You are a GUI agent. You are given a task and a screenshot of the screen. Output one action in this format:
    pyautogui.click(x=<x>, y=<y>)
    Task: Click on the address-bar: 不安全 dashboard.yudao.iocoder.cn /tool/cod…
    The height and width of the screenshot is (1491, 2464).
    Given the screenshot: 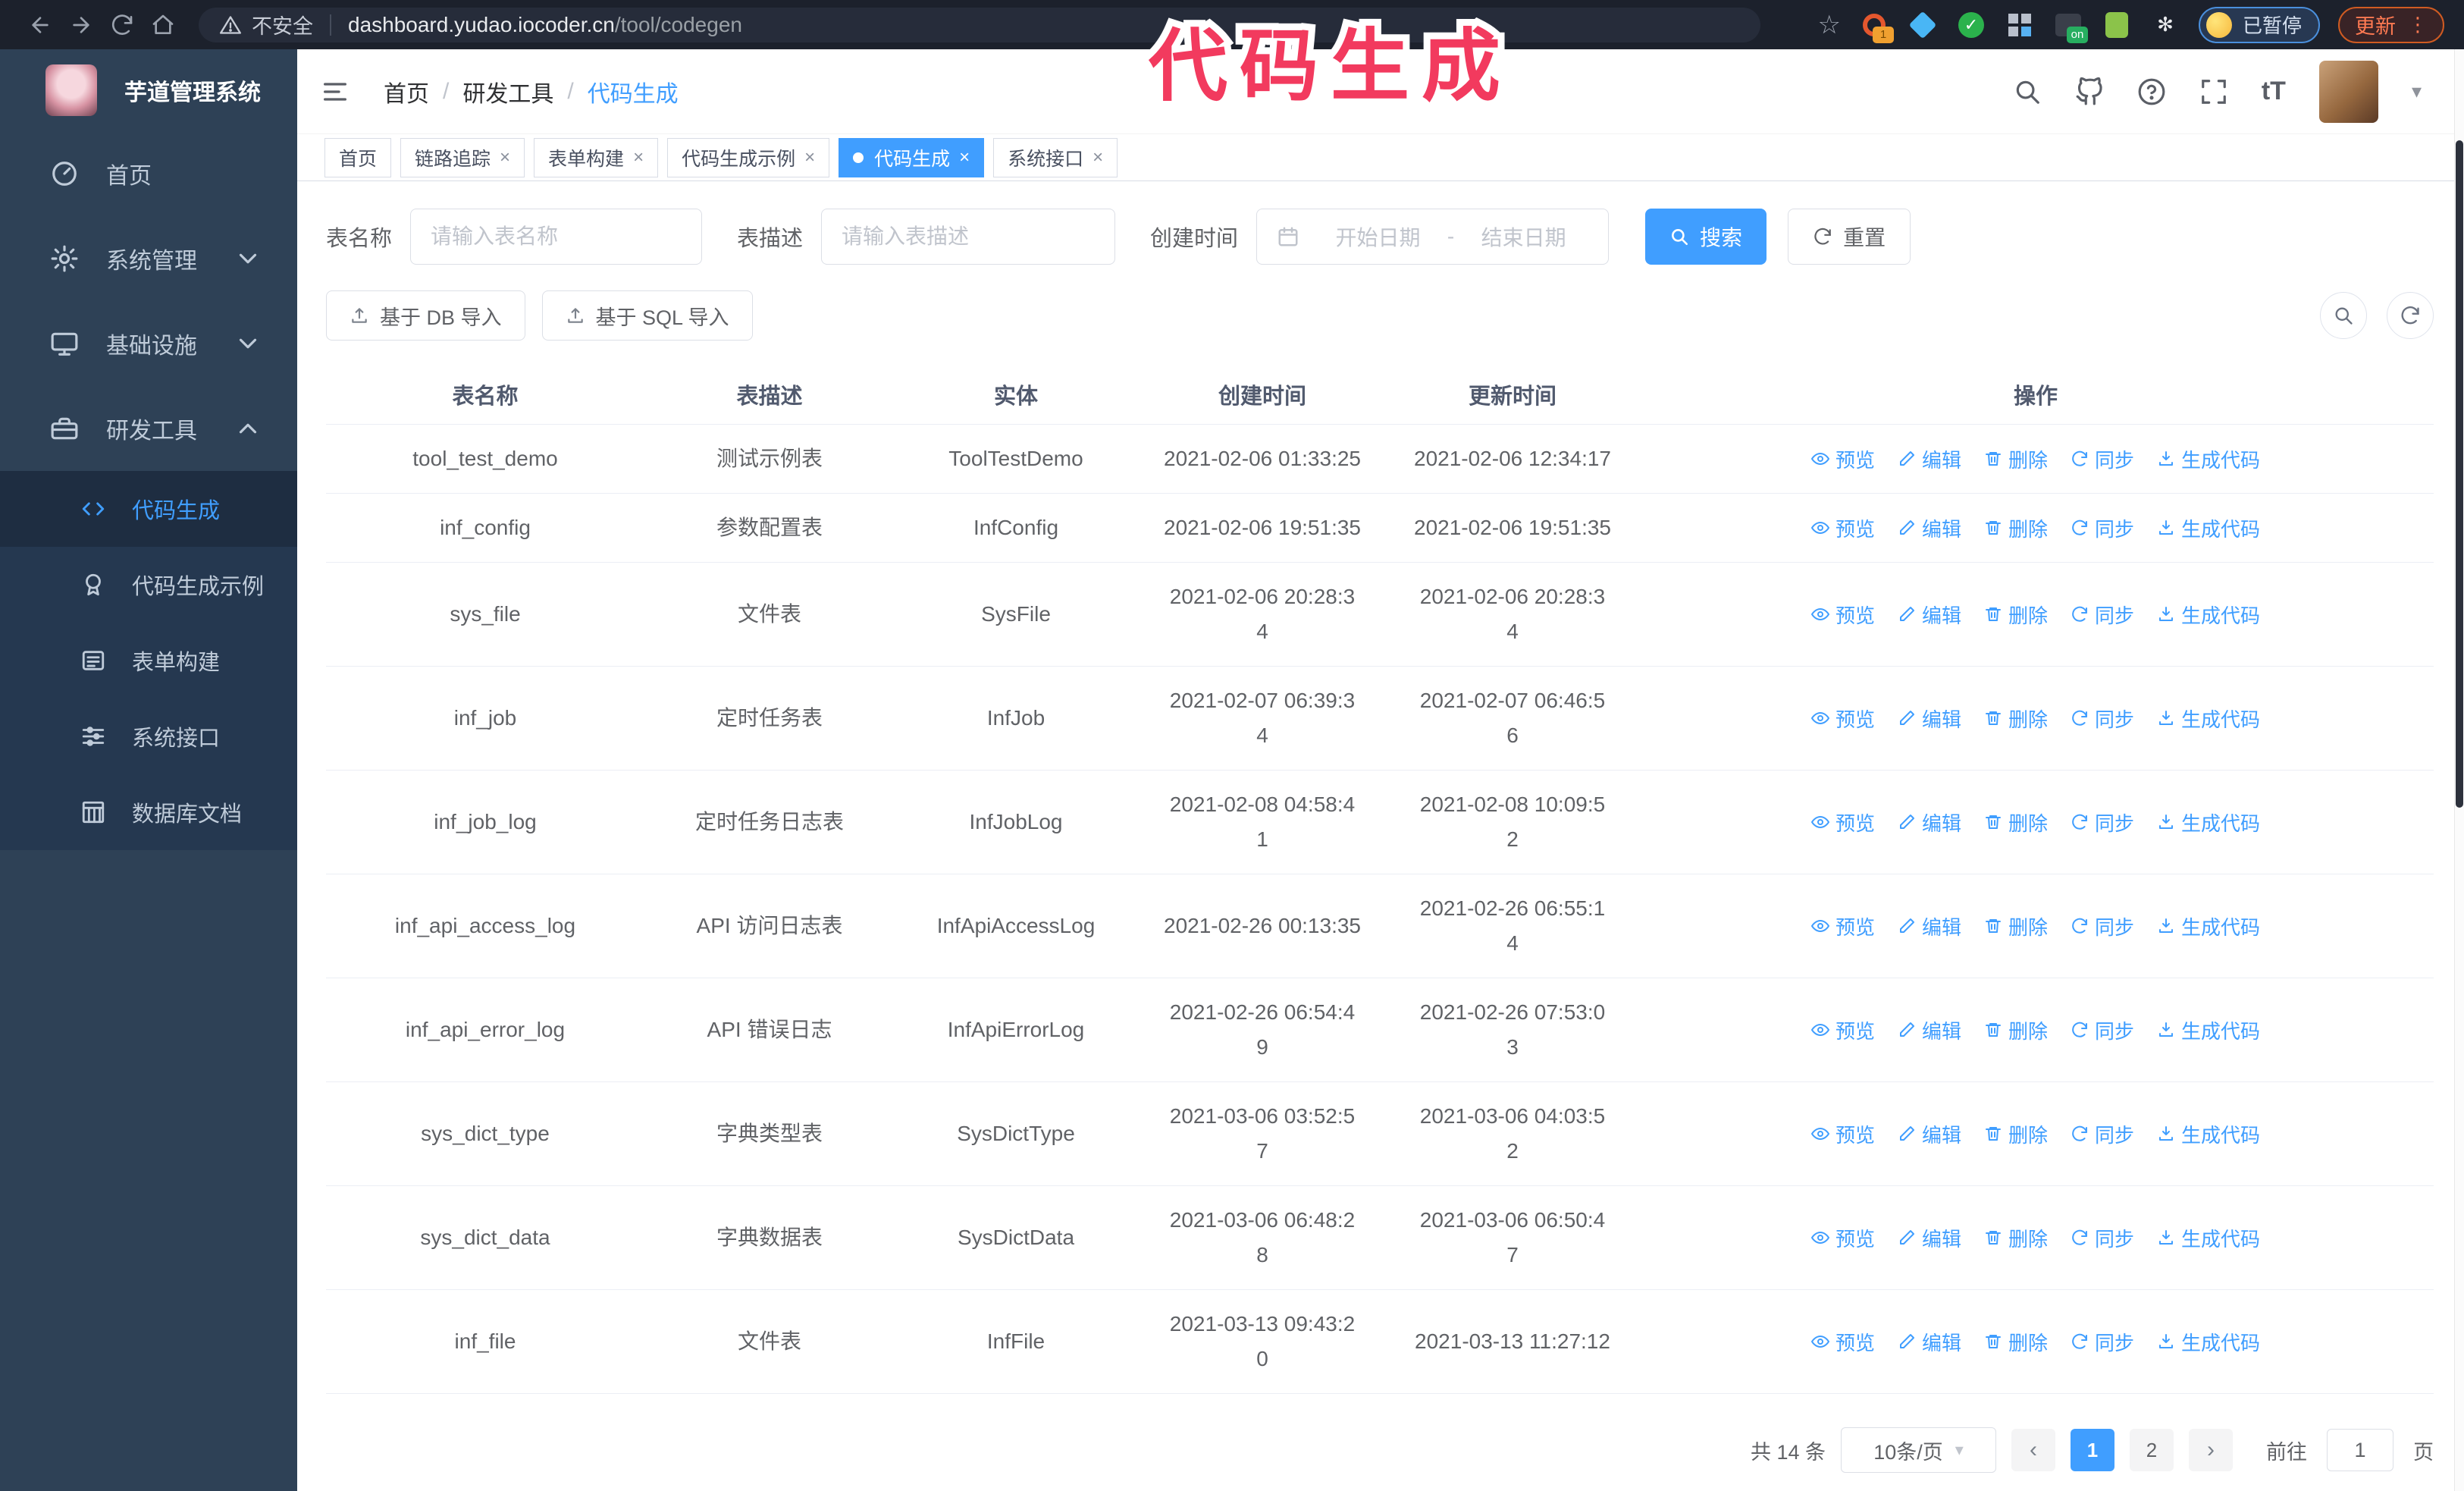 What is the action you would take?
    pyautogui.click(x=979, y=24)
    